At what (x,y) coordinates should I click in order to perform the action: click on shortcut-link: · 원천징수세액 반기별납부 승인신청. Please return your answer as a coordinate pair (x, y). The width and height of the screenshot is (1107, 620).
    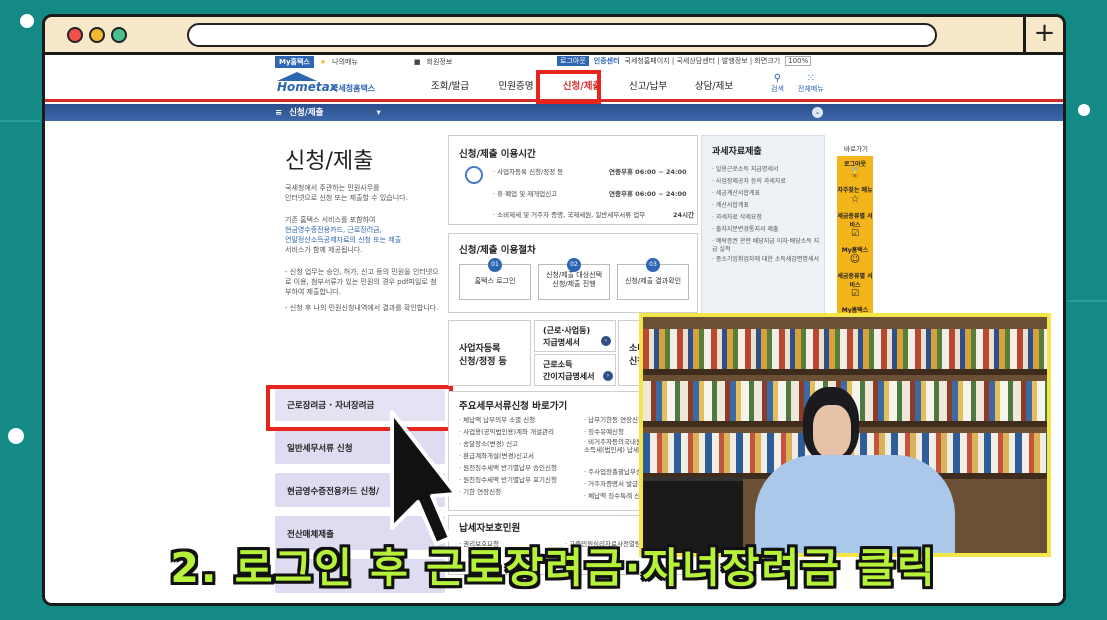
    Looking at the image, I should click on (508, 467).